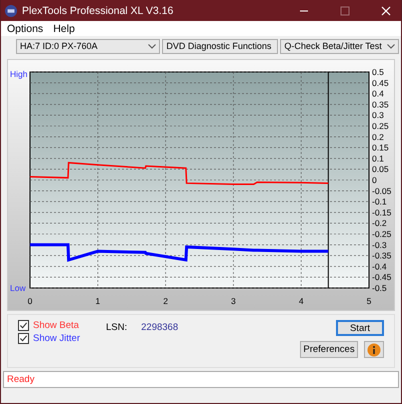 This screenshot has width=402, height=404. Describe the element at coordinates (88, 46) in the screenshot. I see `dropdown: HA:7 ID:0 PX-760A` at that location.